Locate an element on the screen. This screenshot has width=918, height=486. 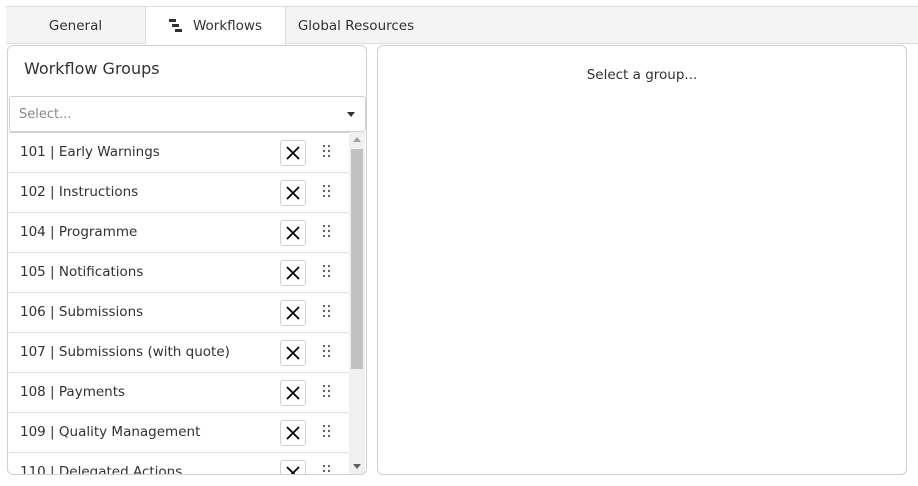
list-item: 107 | Submissions (with quote) is located at coordinates (179, 353).